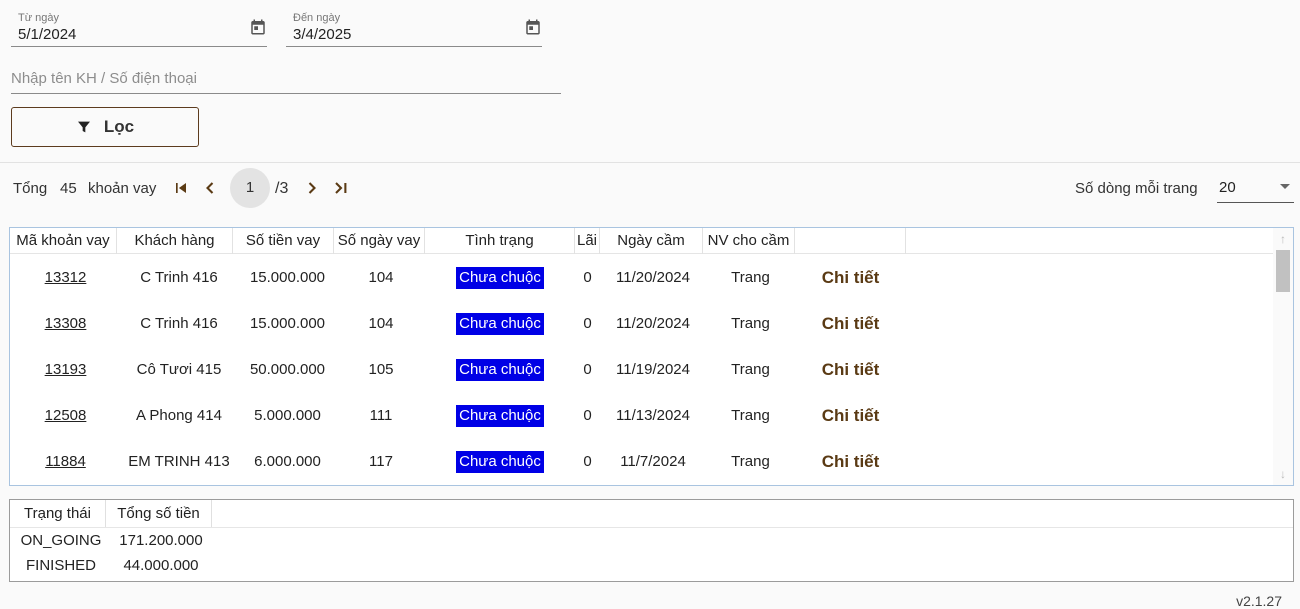 The height and width of the screenshot is (609, 1300). Describe the element at coordinates (66, 277) in the screenshot. I see `loan-code-link: 13312` at that location.